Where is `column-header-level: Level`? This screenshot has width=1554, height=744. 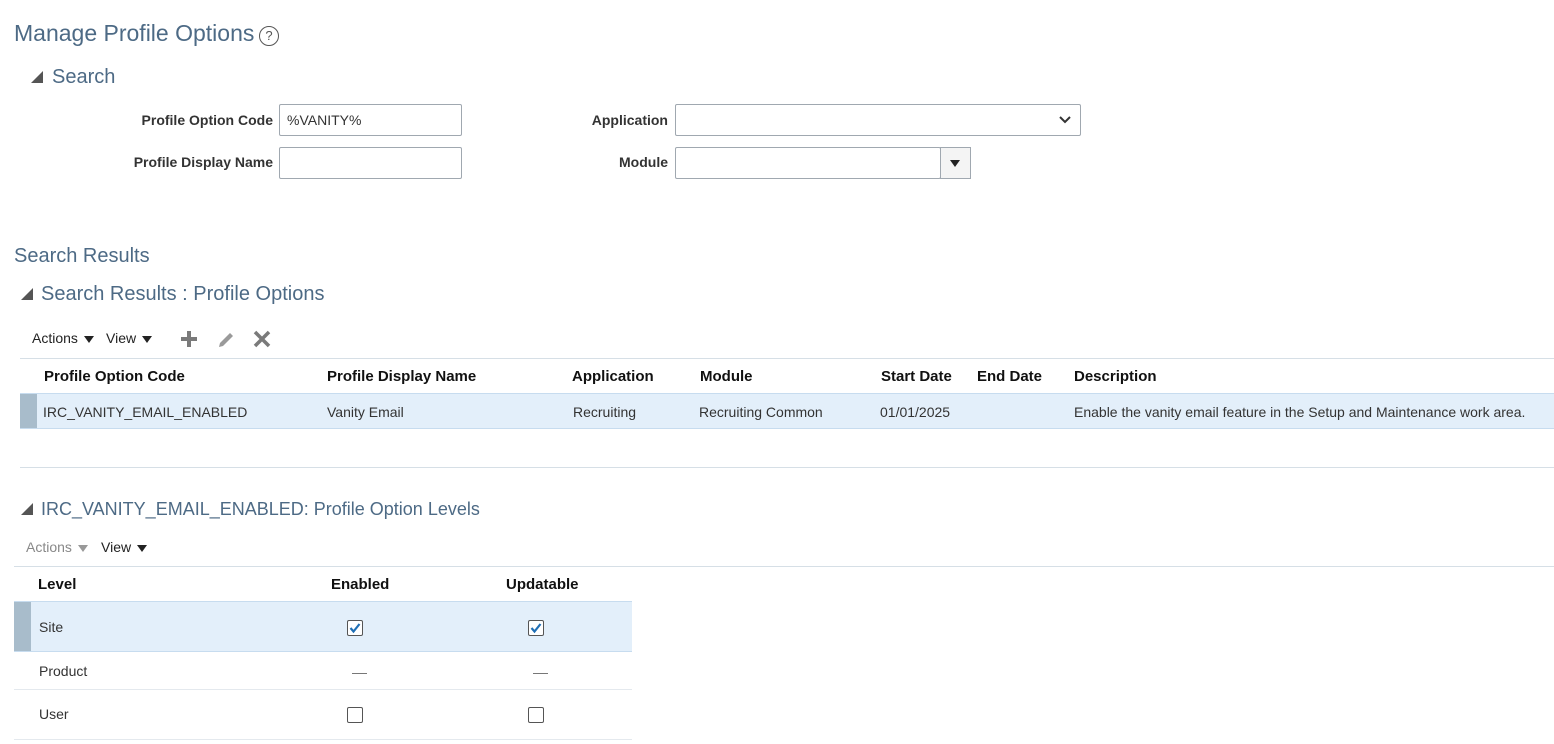
column-header-level: Level is located at coordinates (57, 584).